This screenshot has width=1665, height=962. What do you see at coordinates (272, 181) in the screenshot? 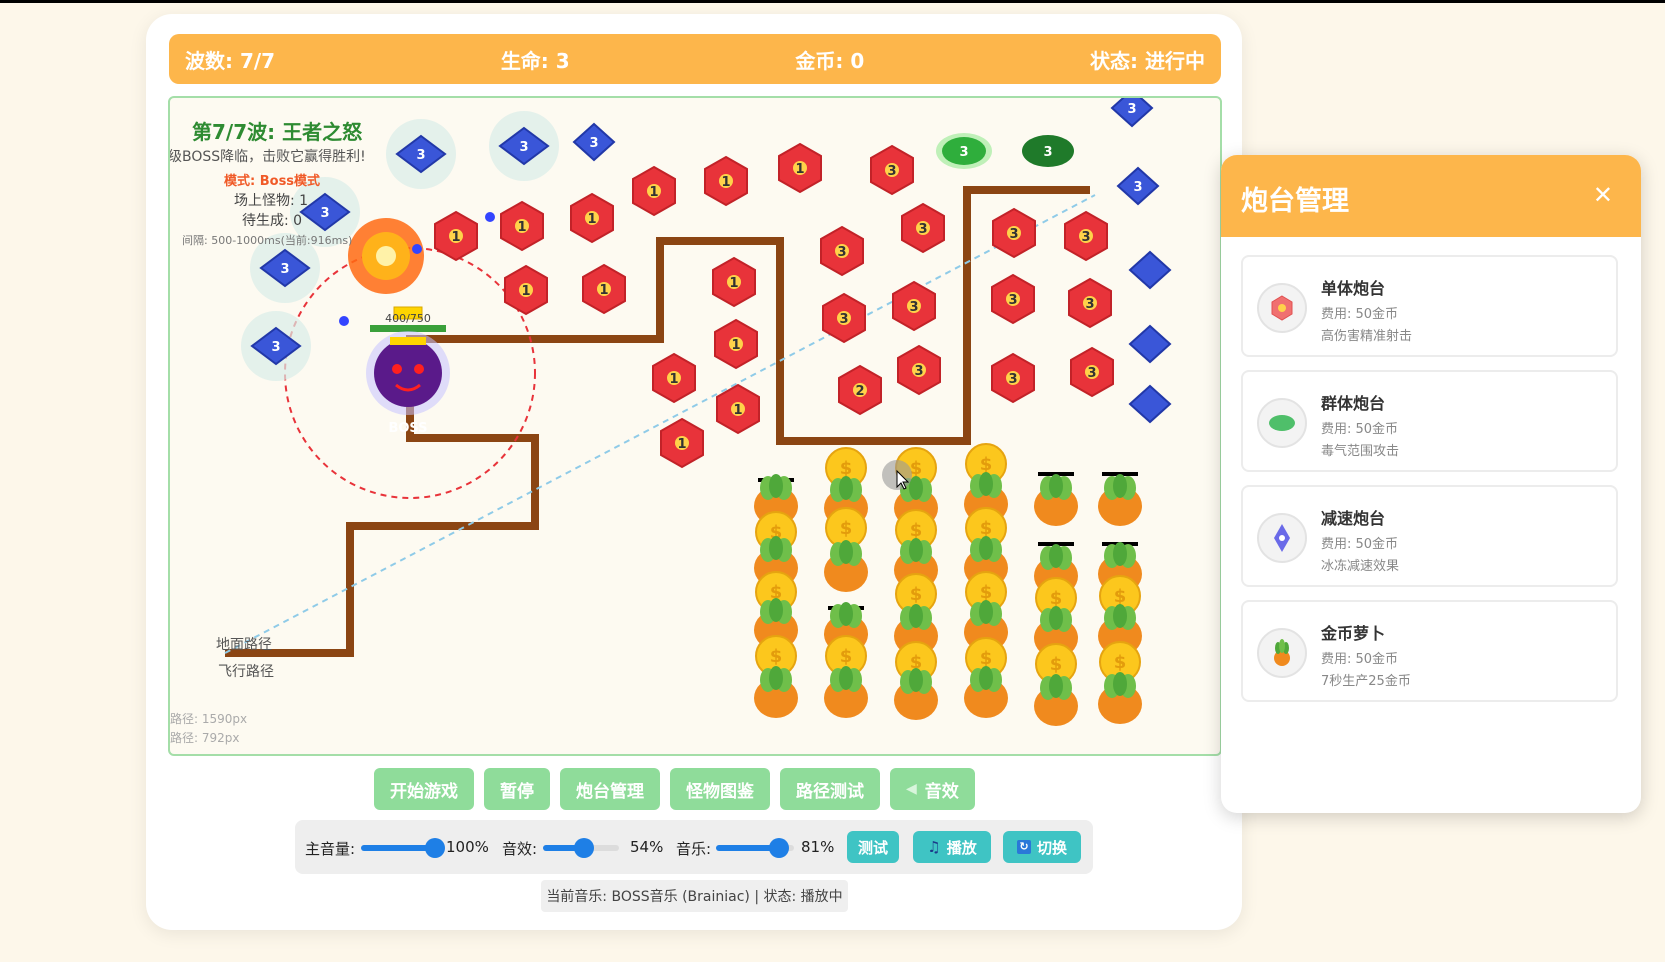
I see `wave-mode: 模式: Boss模式` at bounding box center [272, 181].